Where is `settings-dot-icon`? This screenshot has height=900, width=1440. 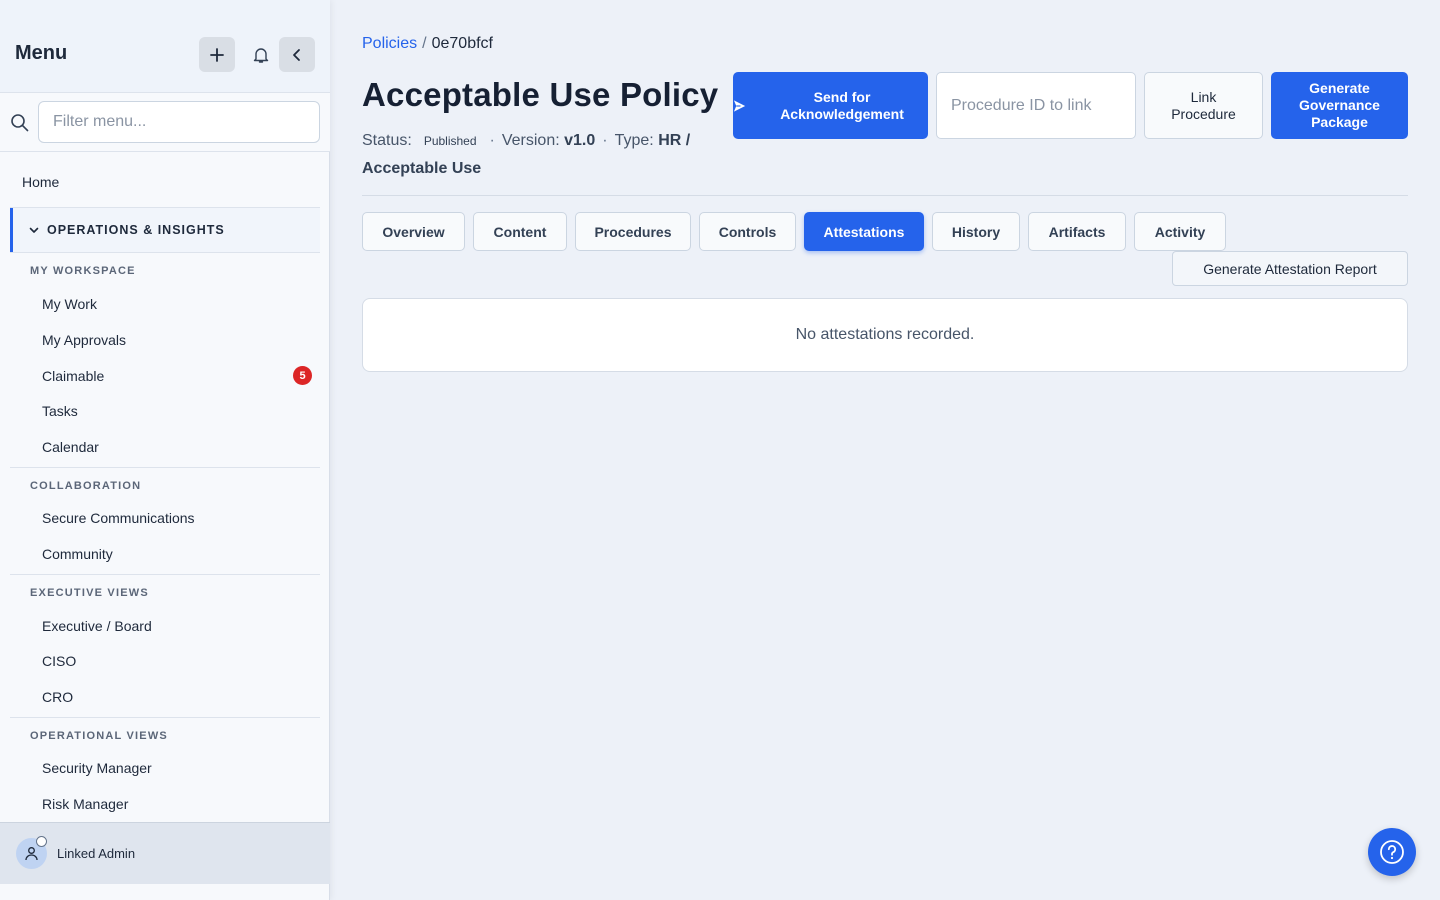 settings-dot-icon is located at coordinates (41, 841).